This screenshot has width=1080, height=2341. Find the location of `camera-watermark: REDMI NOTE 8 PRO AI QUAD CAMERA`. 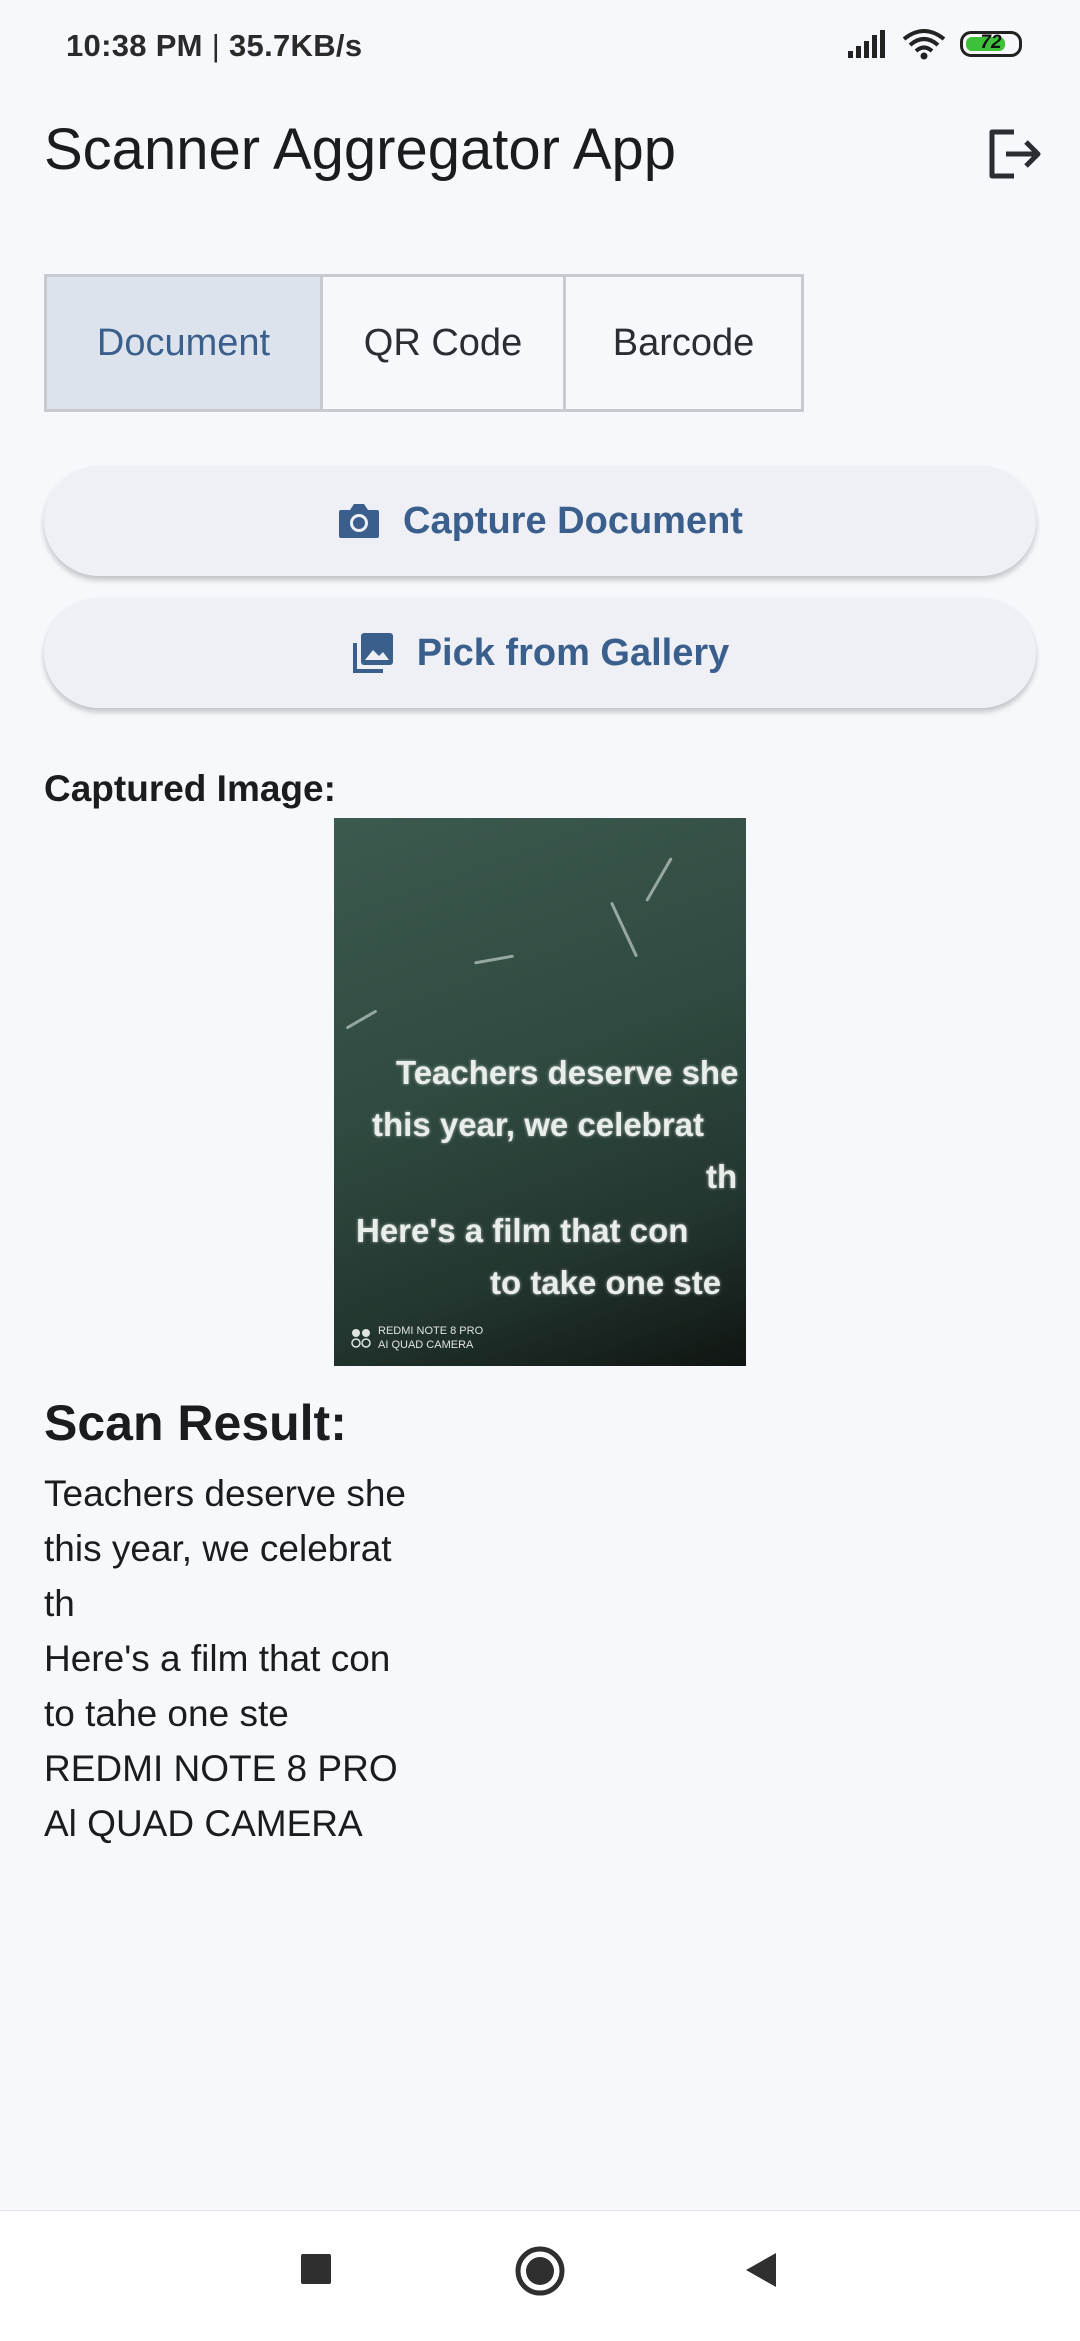

camera-watermark: REDMI NOTE 8 PRO AI QUAD CAMERA is located at coordinates (416, 1338).